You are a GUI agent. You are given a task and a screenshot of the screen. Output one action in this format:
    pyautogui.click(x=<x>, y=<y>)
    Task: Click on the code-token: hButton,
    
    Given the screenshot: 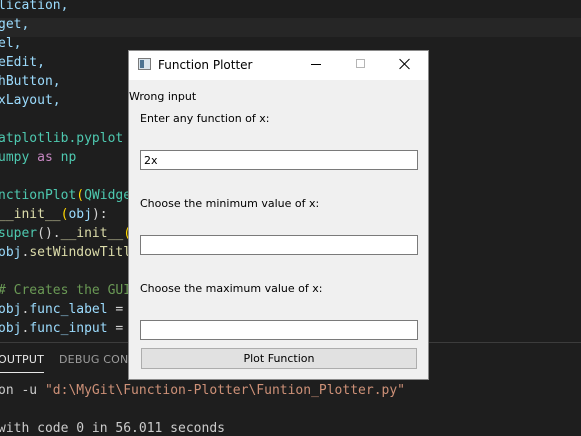 What is the action you would take?
    pyautogui.click(x=30, y=81)
    